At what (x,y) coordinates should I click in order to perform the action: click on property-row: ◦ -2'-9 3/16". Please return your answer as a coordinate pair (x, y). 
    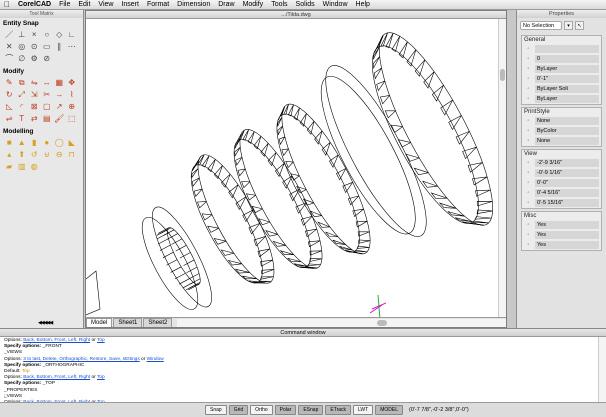
    Looking at the image, I should click on (561, 163).